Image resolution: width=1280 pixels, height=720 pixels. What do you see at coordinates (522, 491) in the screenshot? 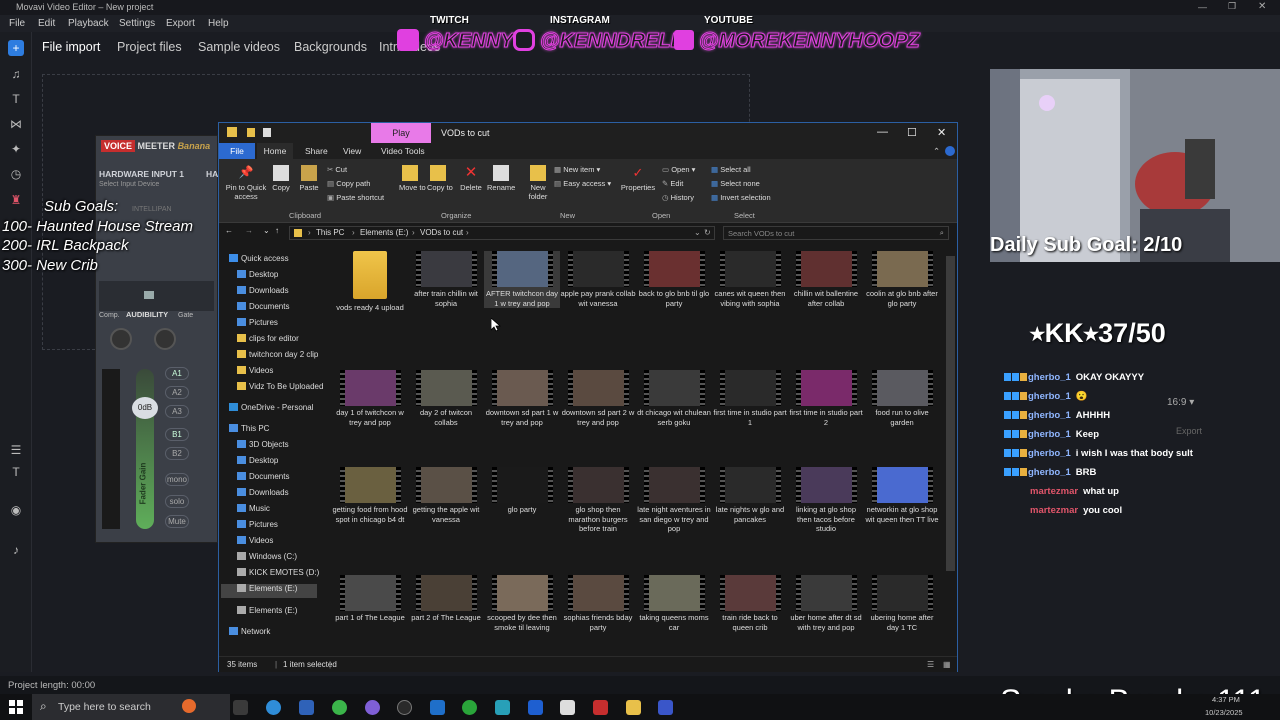
I see `video-file-item: glo party` at bounding box center [522, 491].